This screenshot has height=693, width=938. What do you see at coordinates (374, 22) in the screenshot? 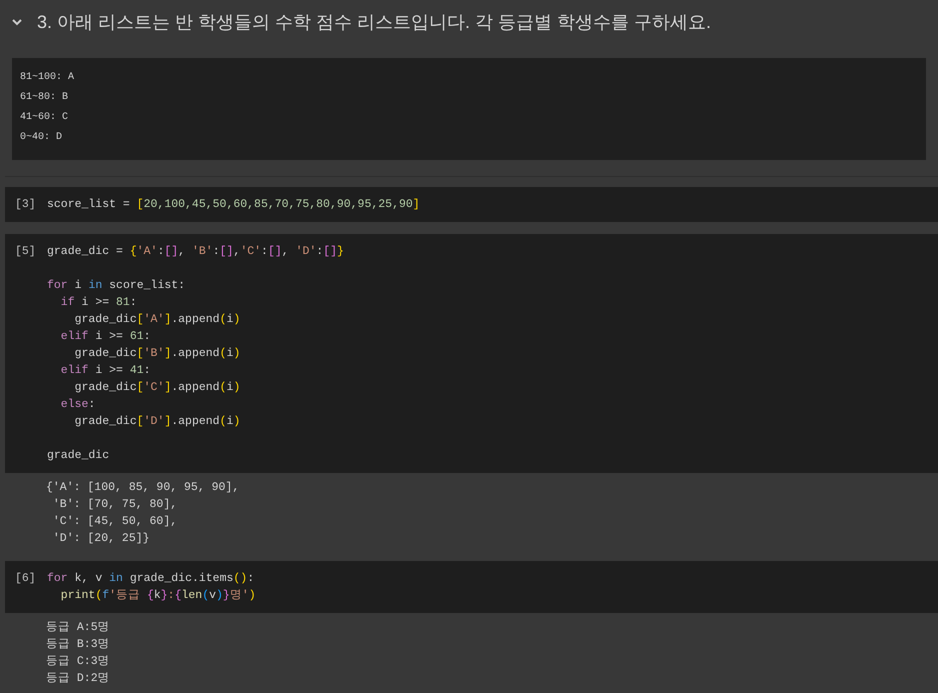
I see `section-heading: 3. 아래 리스트는 반 학생들의 수학 점수 리스트입니다. 각 등급별 학생수를 구하세요.` at bounding box center [374, 22].